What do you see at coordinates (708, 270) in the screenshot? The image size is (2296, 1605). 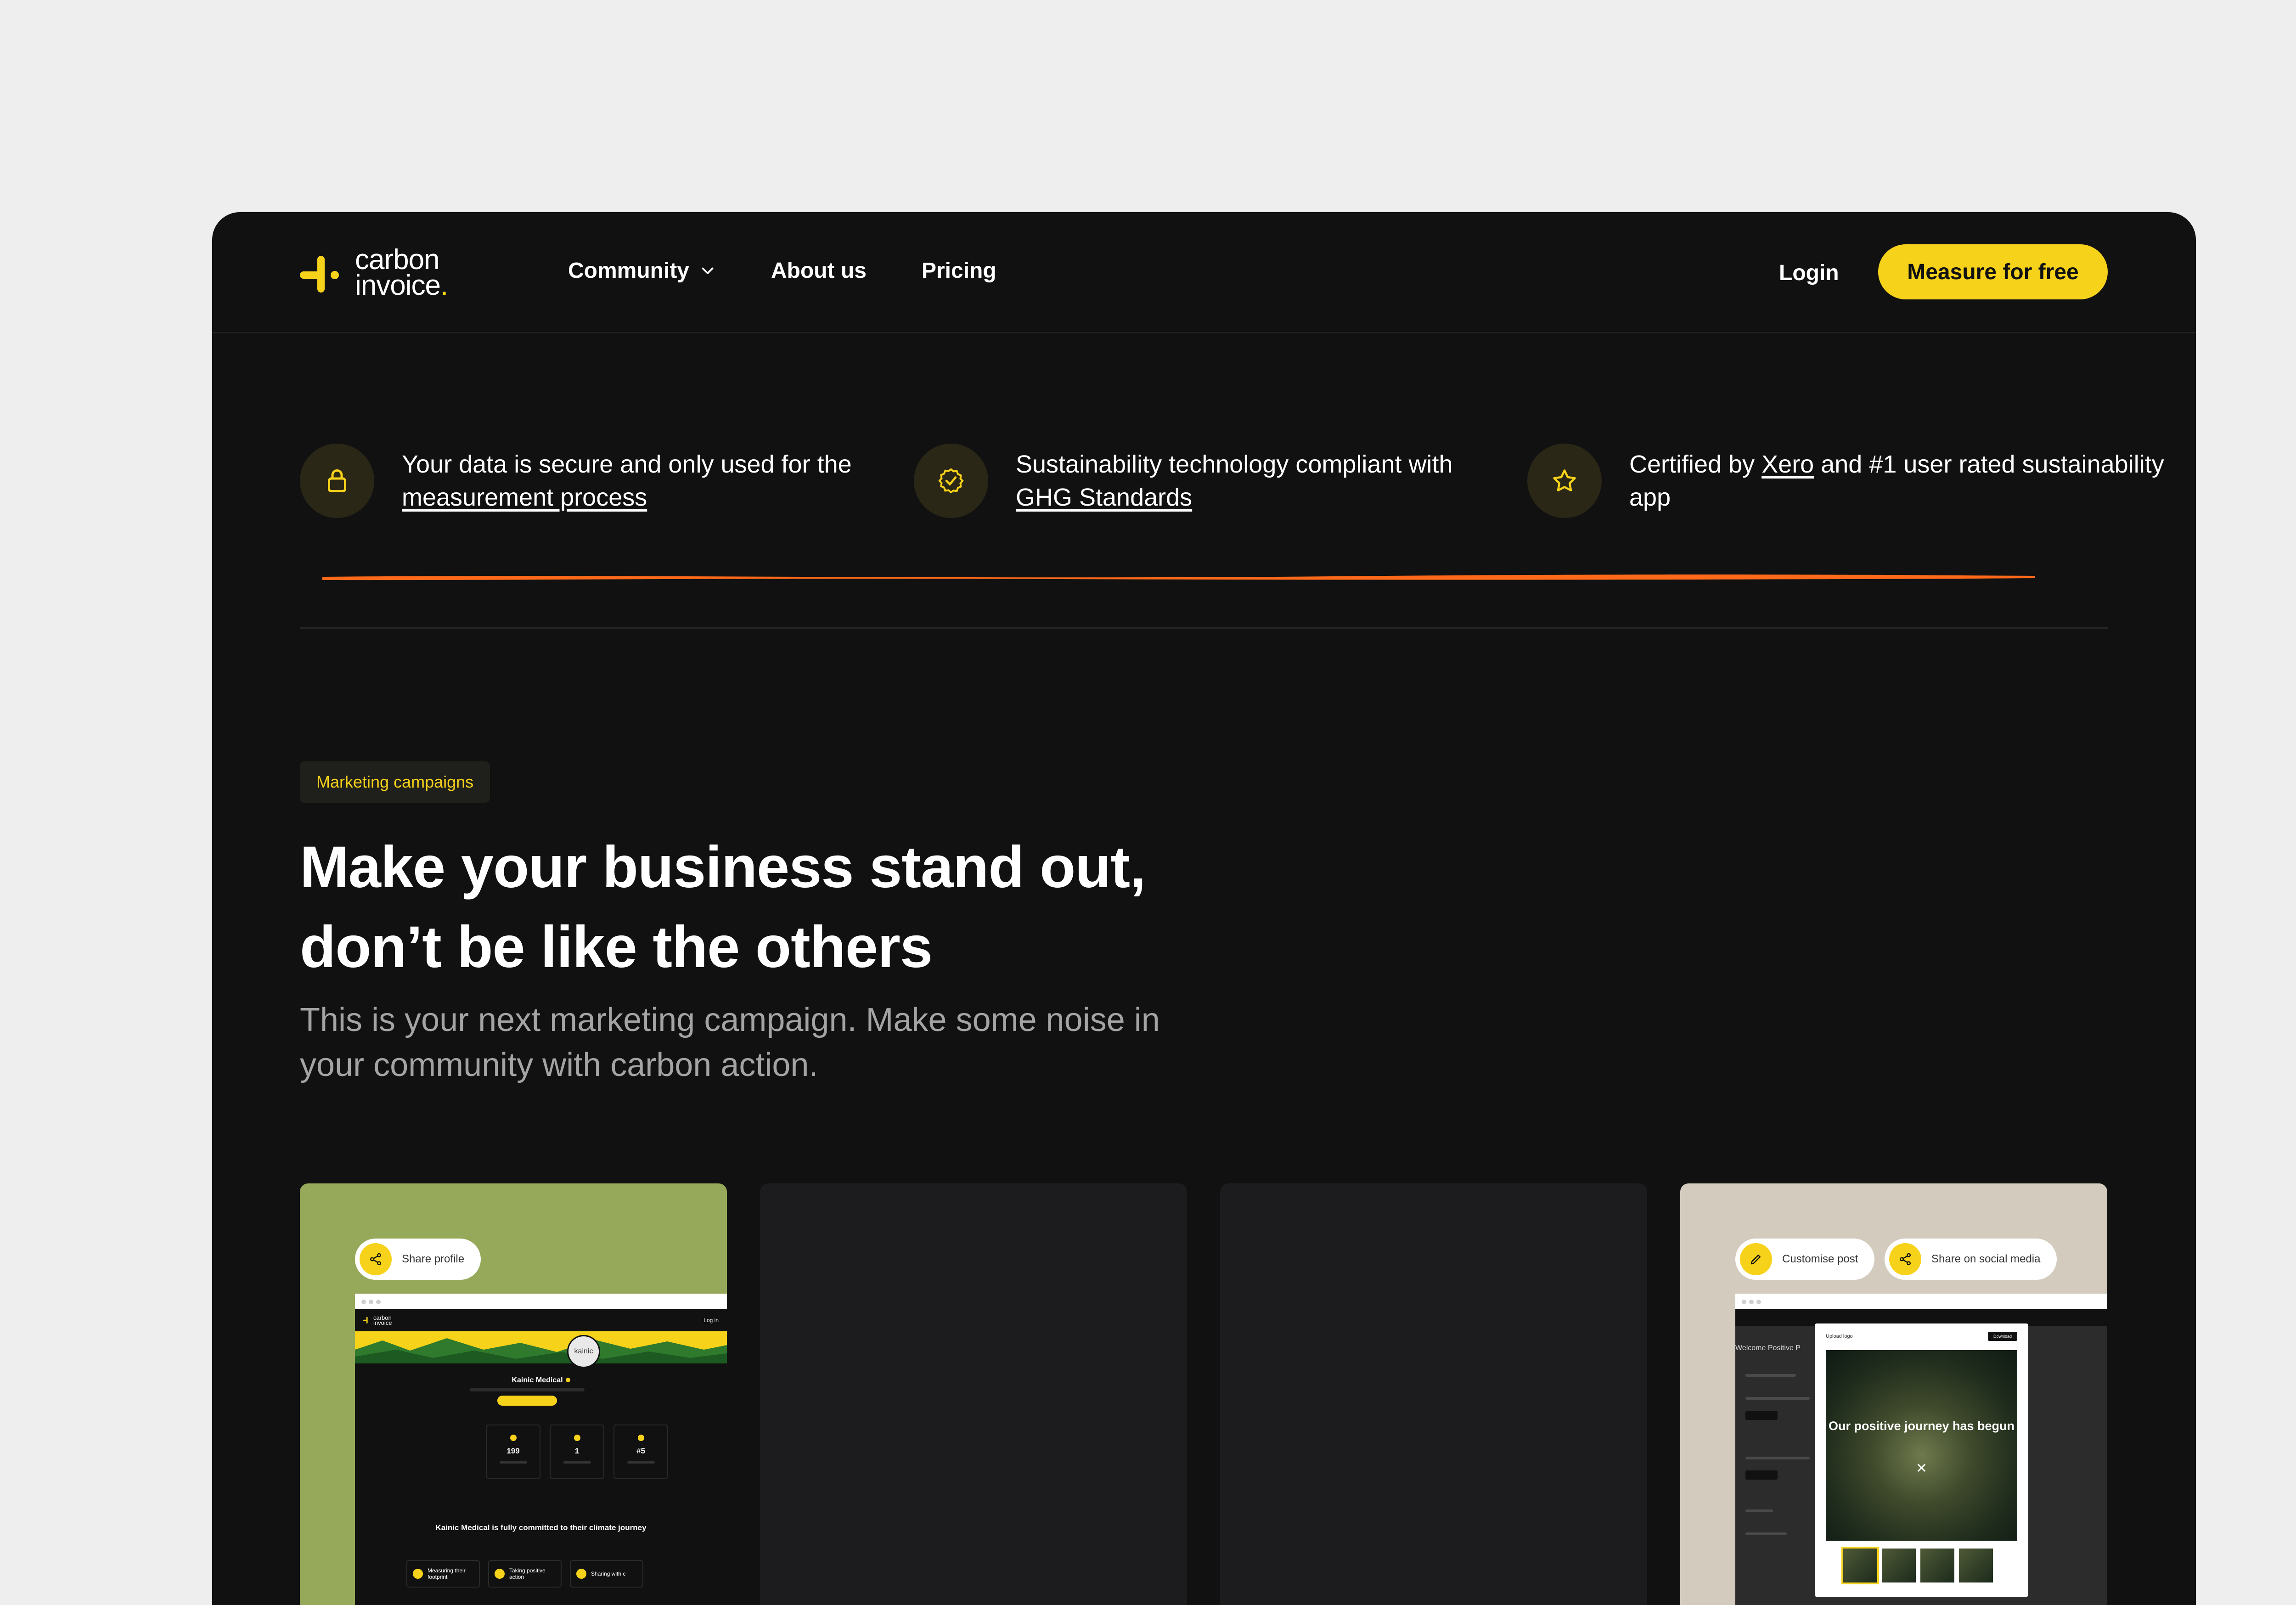 I see `chevron-down-icon` at bounding box center [708, 270].